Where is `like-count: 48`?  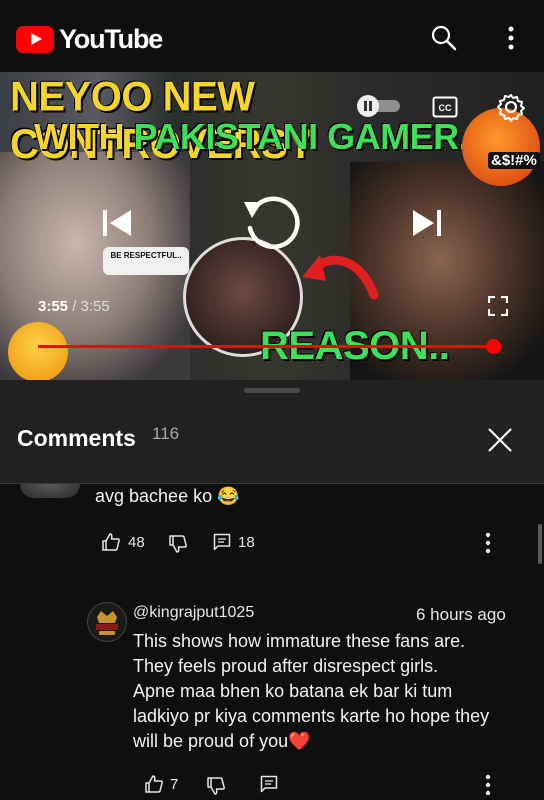 like-count: 48 is located at coordinates (136, 542).